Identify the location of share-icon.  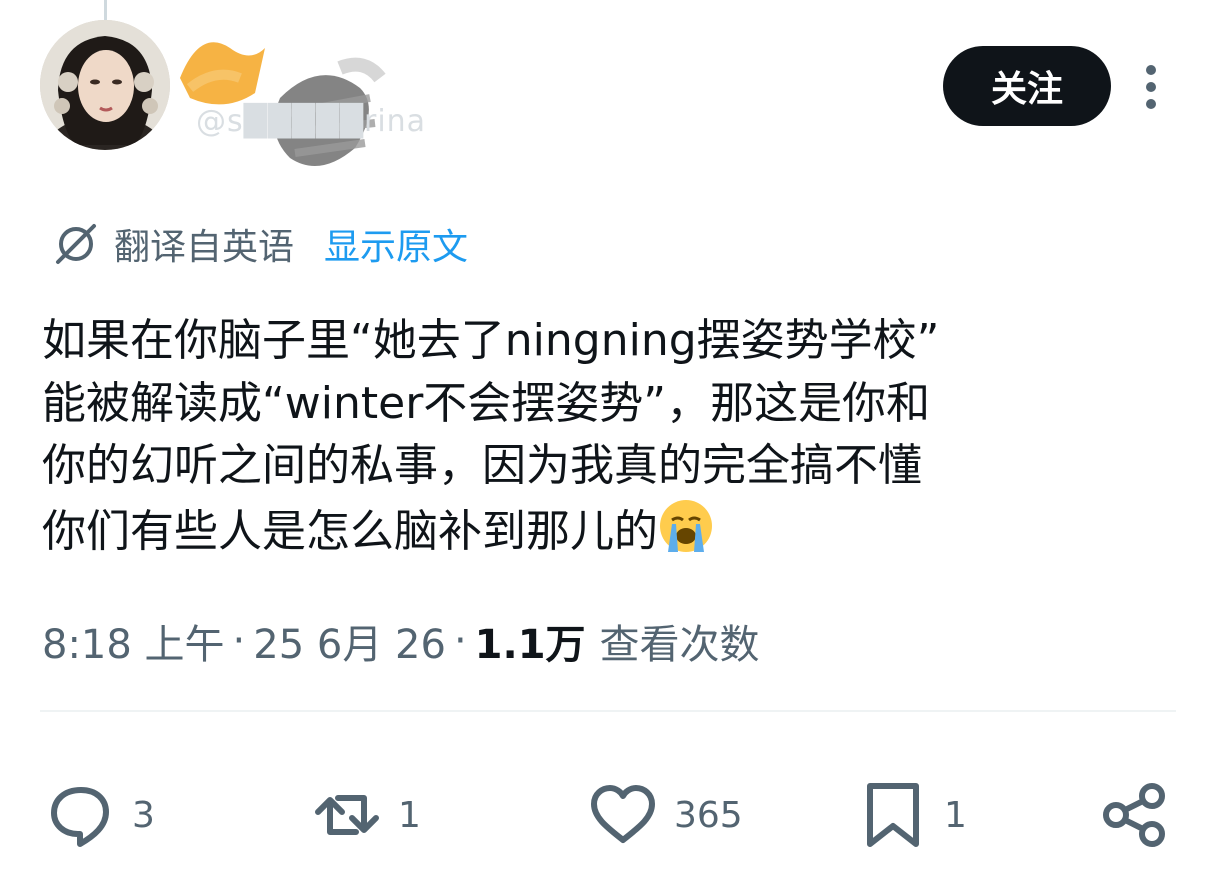
(1134, 815).